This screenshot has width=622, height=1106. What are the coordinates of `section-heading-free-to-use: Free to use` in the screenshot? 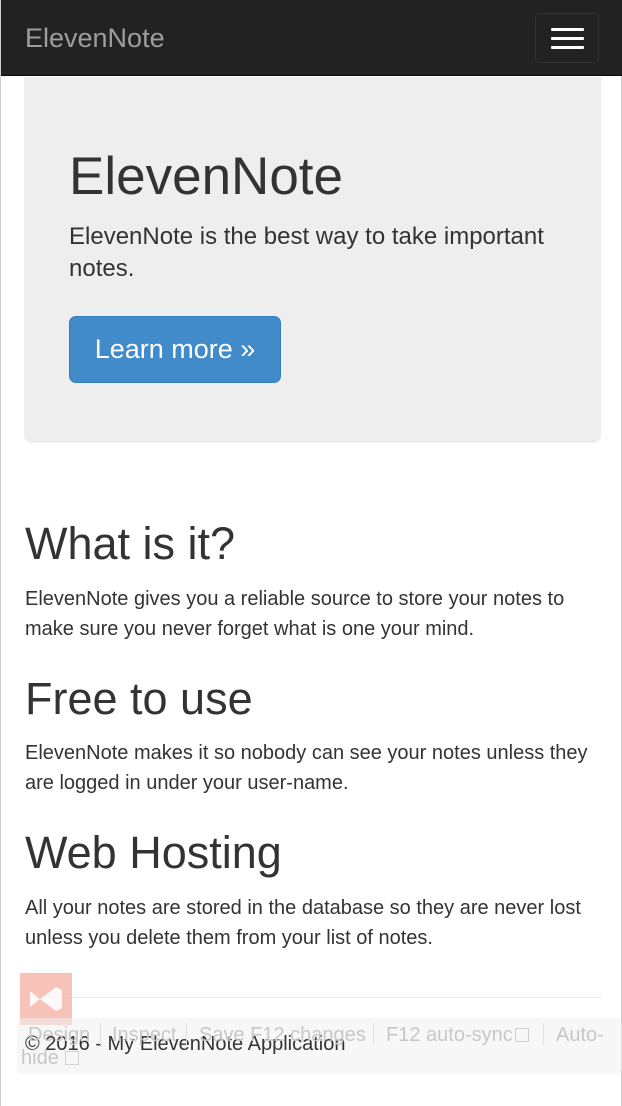 It's located at (139, 698).